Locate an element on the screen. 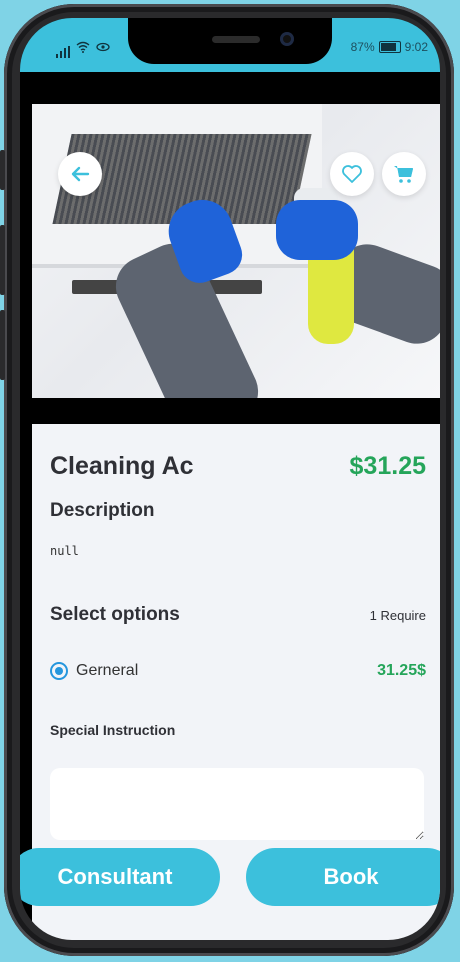 The image size is (460, 962). description-text: null is located at coordinates (64, 551).